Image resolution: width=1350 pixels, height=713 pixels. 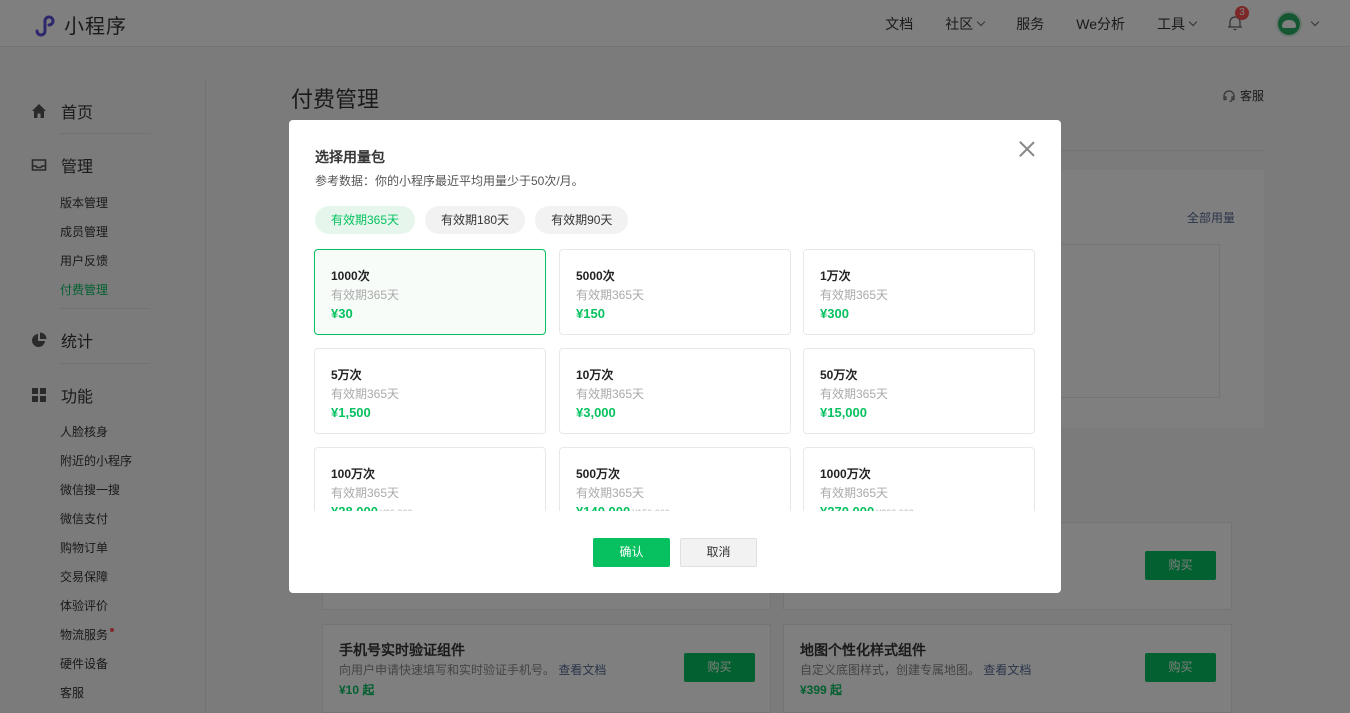 What do you see at coordinates (350, 276) in the screenshot?
I see `package-count: 1000次` at bounding box center [350, 276].